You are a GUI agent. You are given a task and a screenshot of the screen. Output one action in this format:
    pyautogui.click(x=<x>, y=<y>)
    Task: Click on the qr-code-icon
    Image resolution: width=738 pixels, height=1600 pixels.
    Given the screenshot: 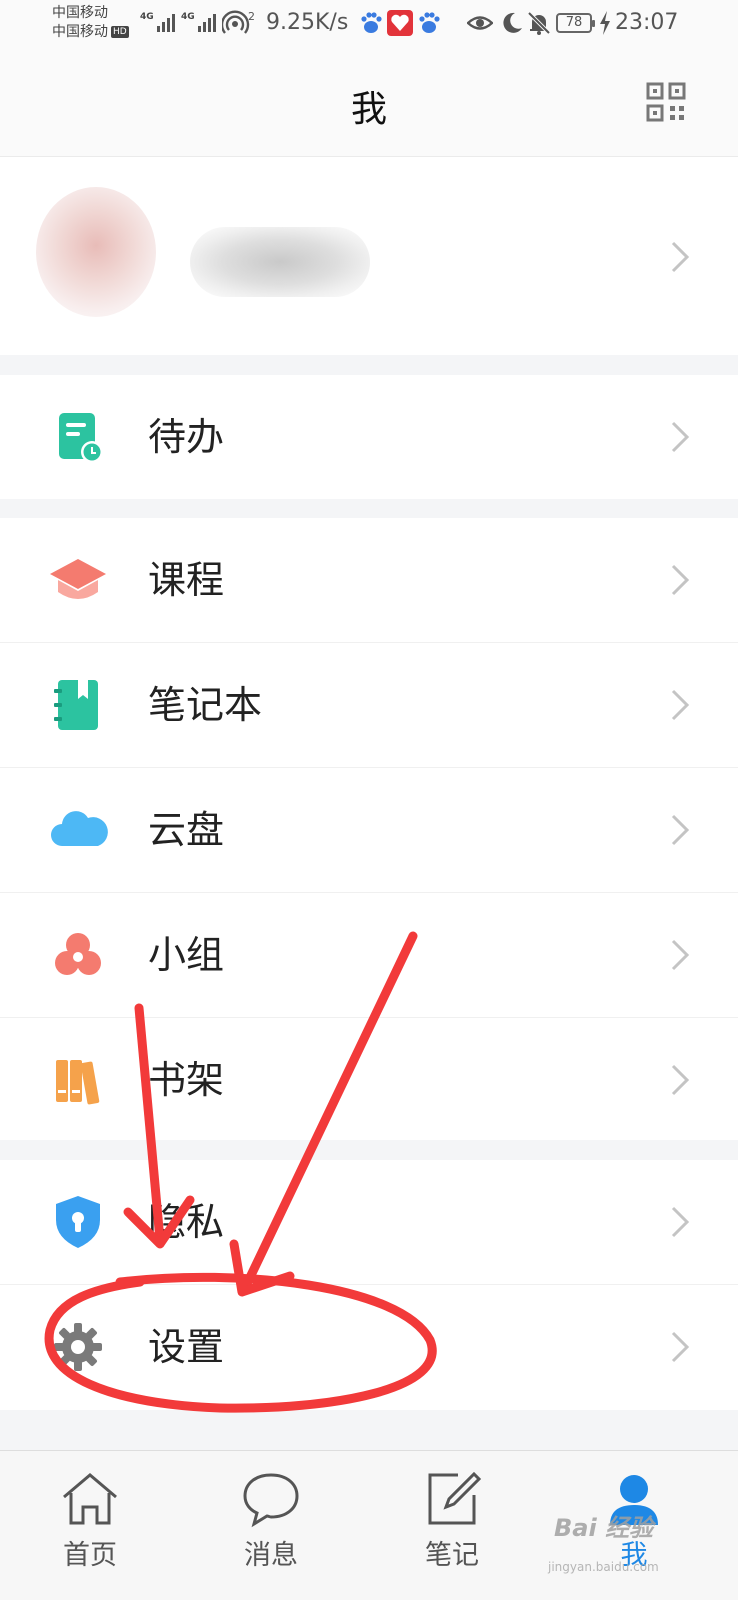 What is the action you would take?
    pyautogui.click(x=666, y=102)
    